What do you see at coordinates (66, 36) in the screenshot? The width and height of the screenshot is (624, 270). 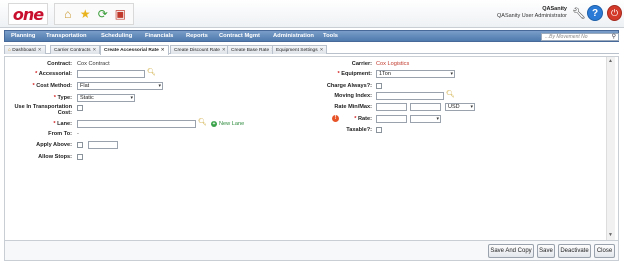 I see `nav-transportation: Transportation` at bounding box center [66, 36].